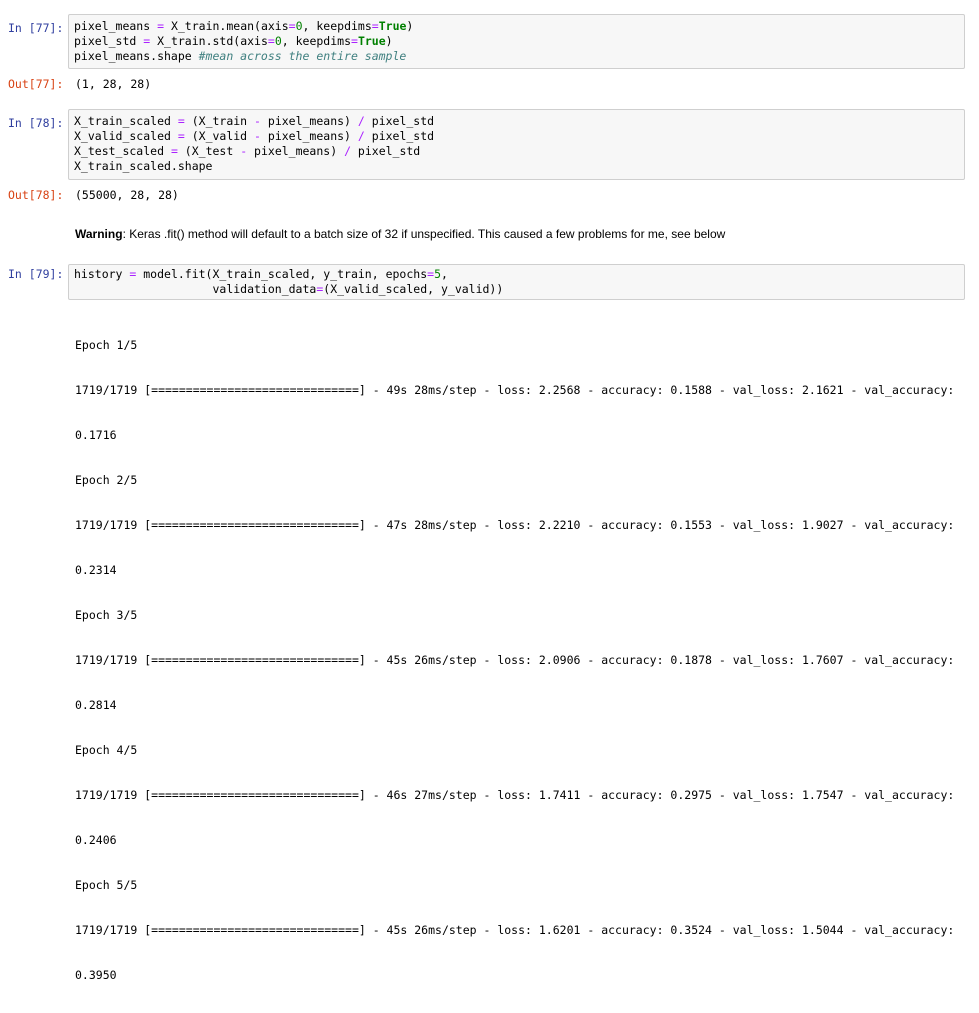 Image resolution: width=979 pixels, height=1013 pixels. Describe the element at coordinates (96, 570) in the screenshot. I see `log-line: 0.2314` at that location.